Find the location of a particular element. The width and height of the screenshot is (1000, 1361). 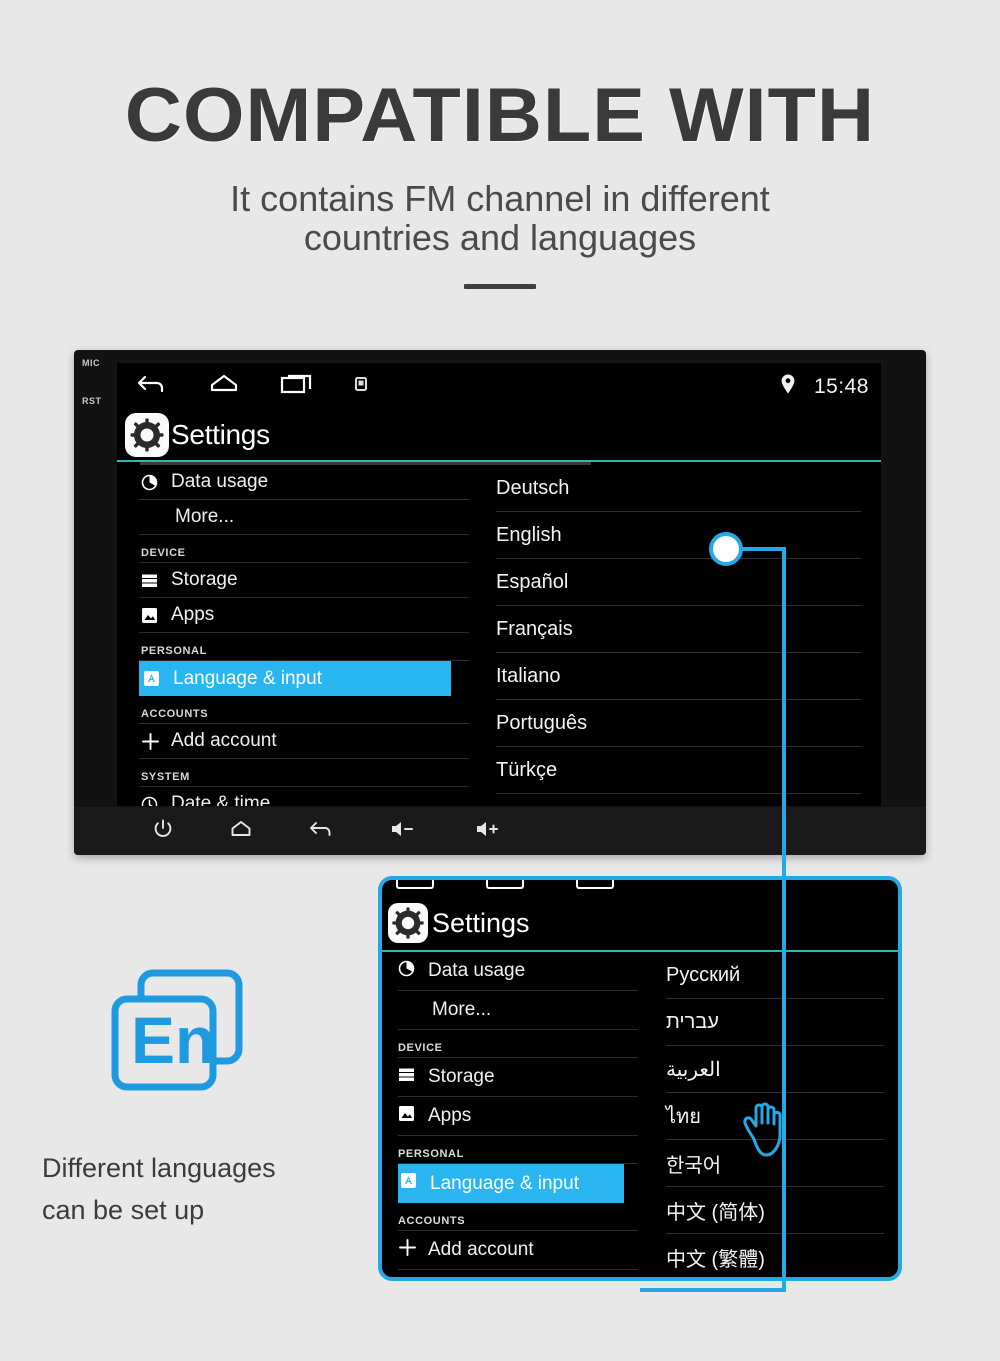

status-clock: 15:48 is located at coordinates (841, 386).